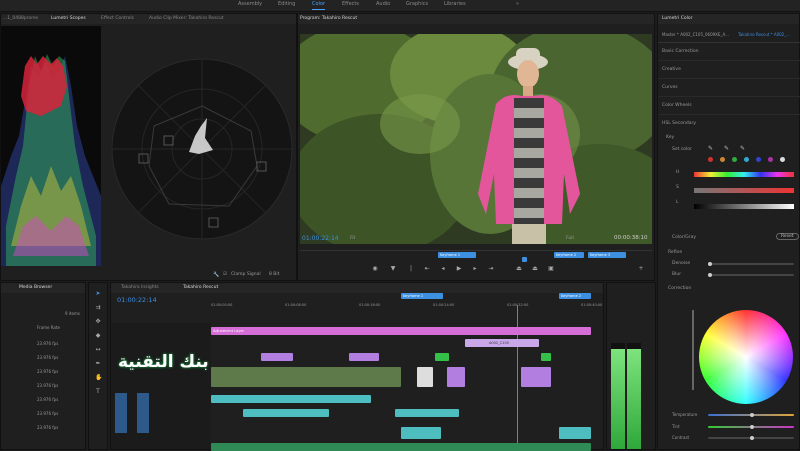  What do you see at coordinates (140, 287) in the screenshot?
I see `tab-takahiro-insights: Takahiro Insights` at bounding box center [140, 287].